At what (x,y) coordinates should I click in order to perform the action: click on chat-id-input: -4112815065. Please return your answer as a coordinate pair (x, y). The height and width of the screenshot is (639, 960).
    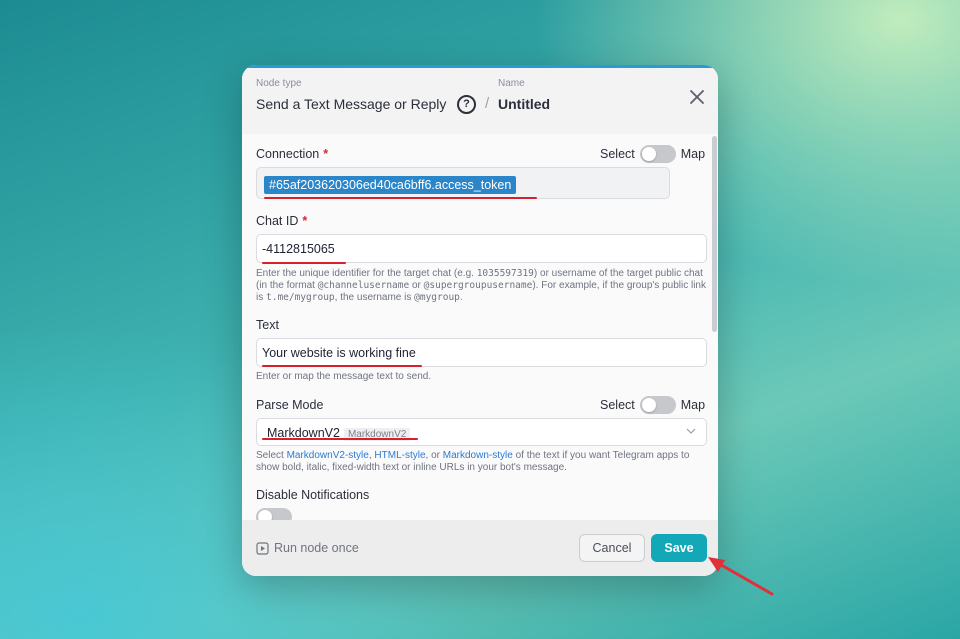
    Looking at the image, I should click on (481, 248).